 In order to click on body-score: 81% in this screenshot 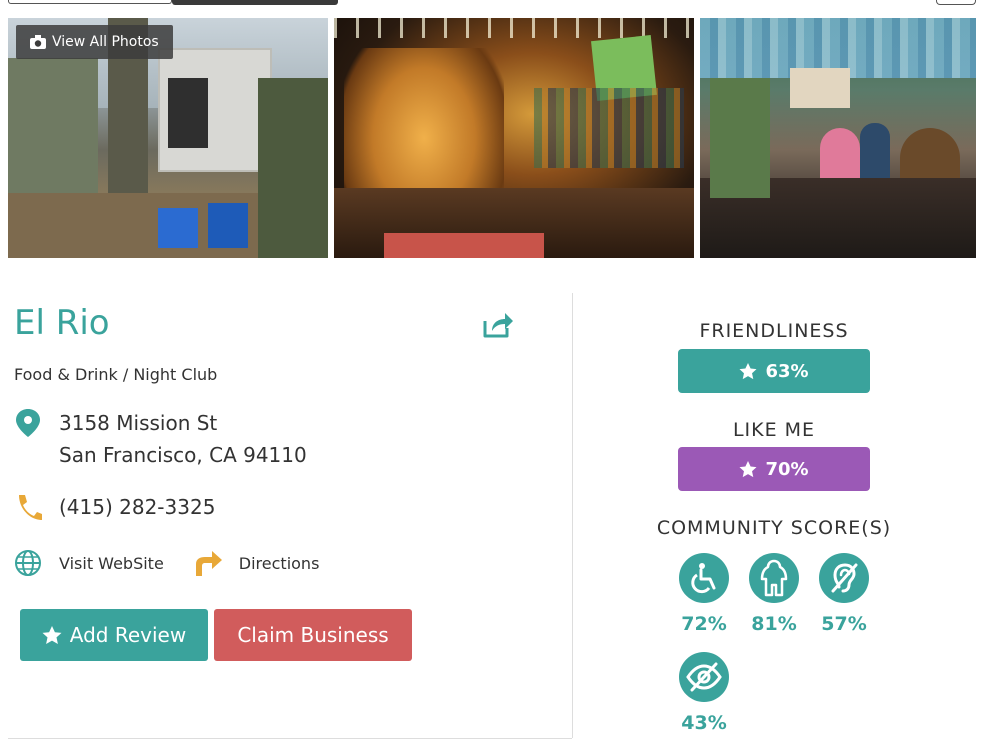, I will do `click(774, 624)`.